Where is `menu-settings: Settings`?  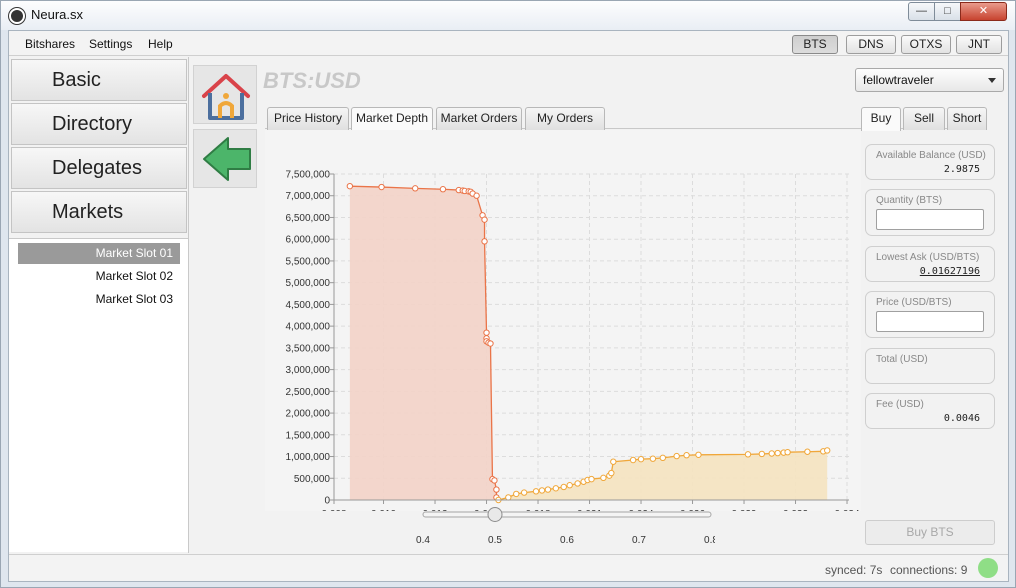
menu-settings: Settings is located at coordinates (110, 44).